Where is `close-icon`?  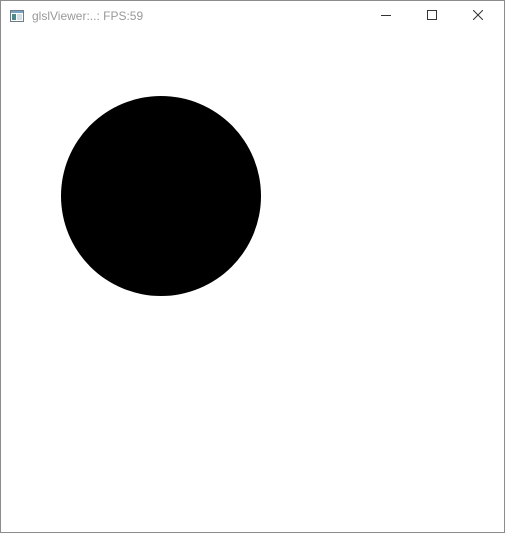 close-icon is located at coordinates (478, 16).